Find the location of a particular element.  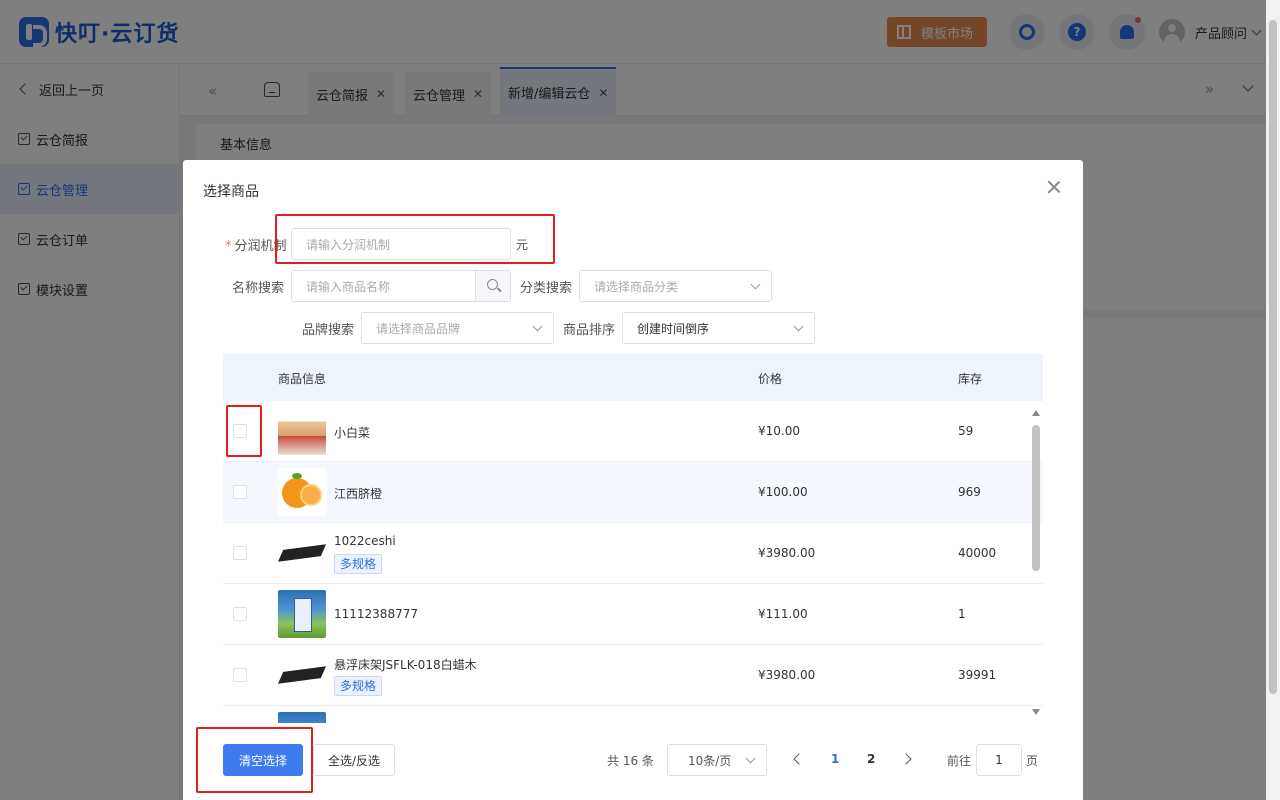

brand-select: 请选择商品品牌 is located at coordinates (457, 328).